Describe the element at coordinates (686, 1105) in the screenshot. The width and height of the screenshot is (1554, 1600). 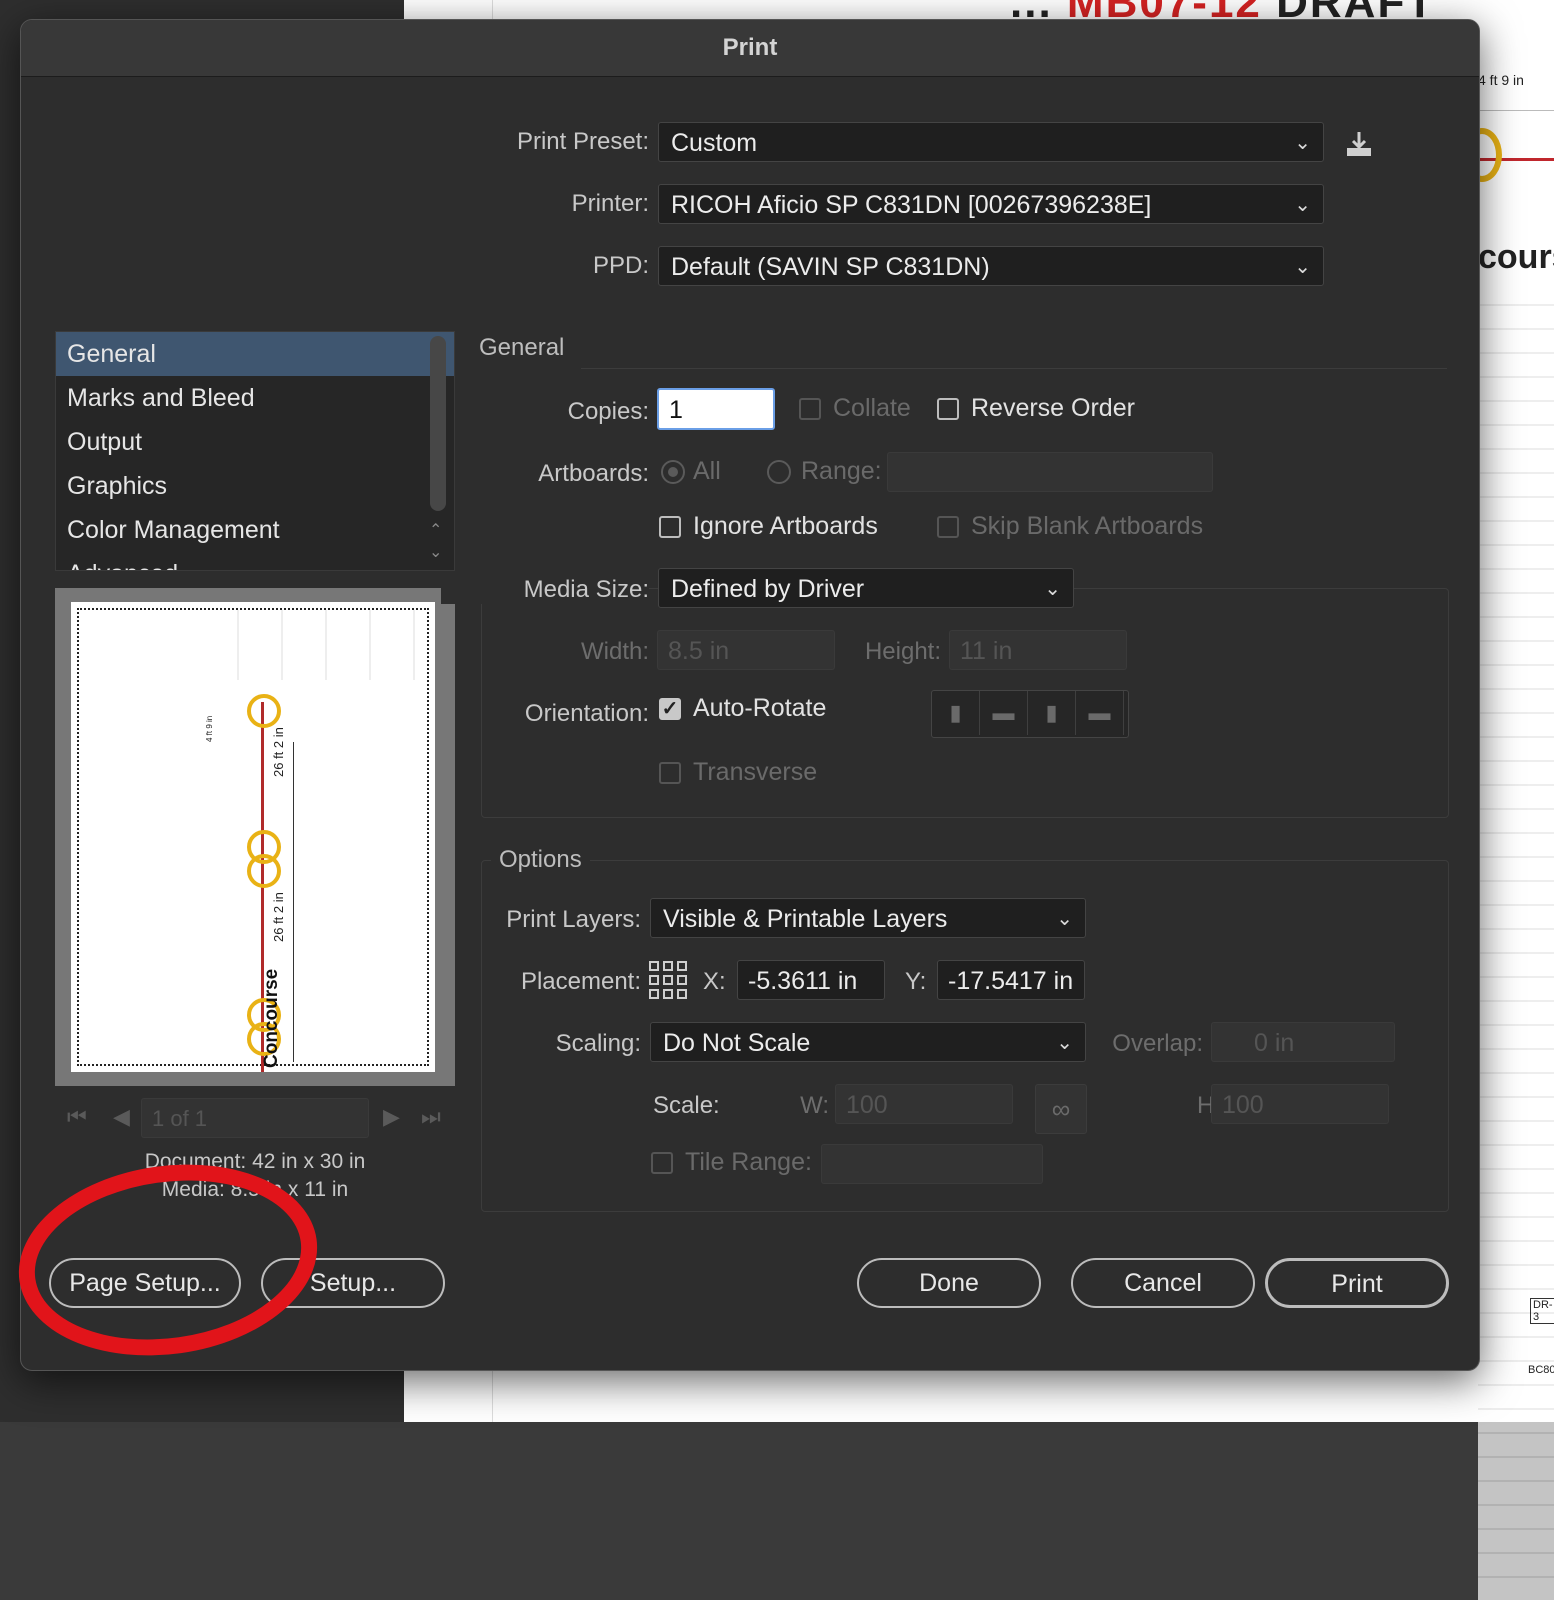
I see `scale-label: Scale:` at that location.